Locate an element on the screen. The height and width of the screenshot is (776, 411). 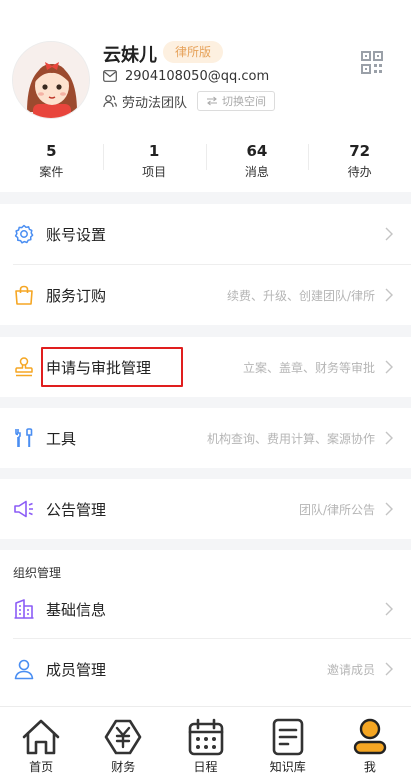
menu-item-tools: 工具 机构查询、费用计算、案源协作 is located at coordinates (205, 438).